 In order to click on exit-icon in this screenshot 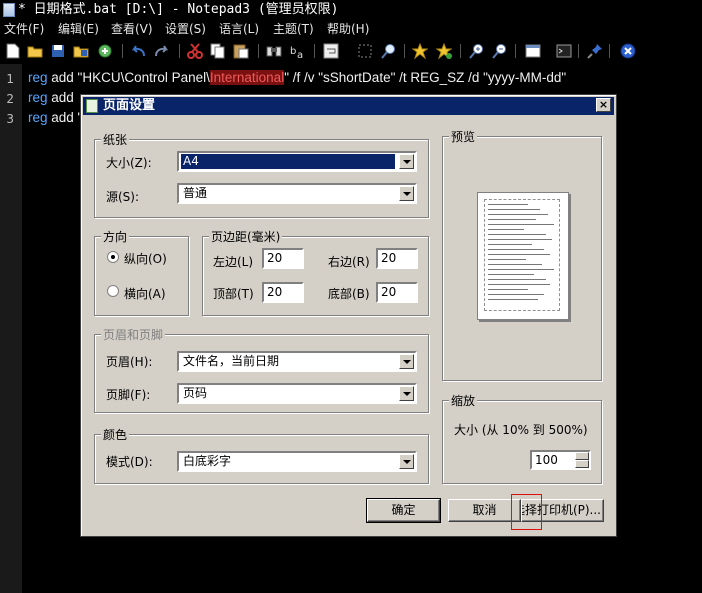, I will do `click(628, 51)`.